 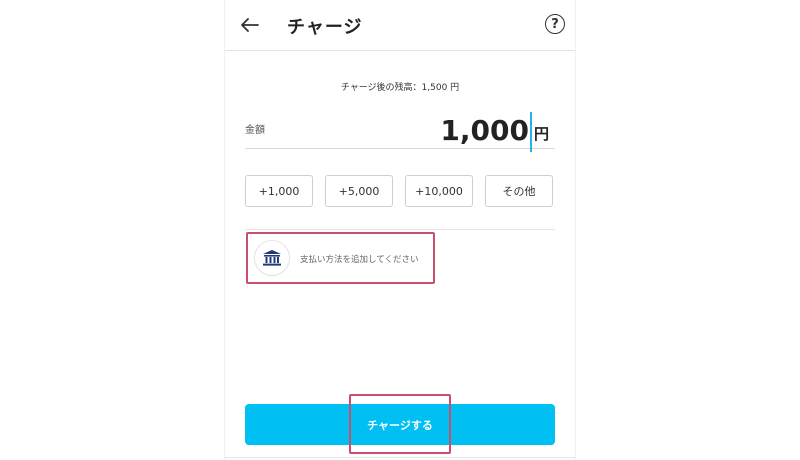 I want to click on back-button, so click(x=250, y=25).